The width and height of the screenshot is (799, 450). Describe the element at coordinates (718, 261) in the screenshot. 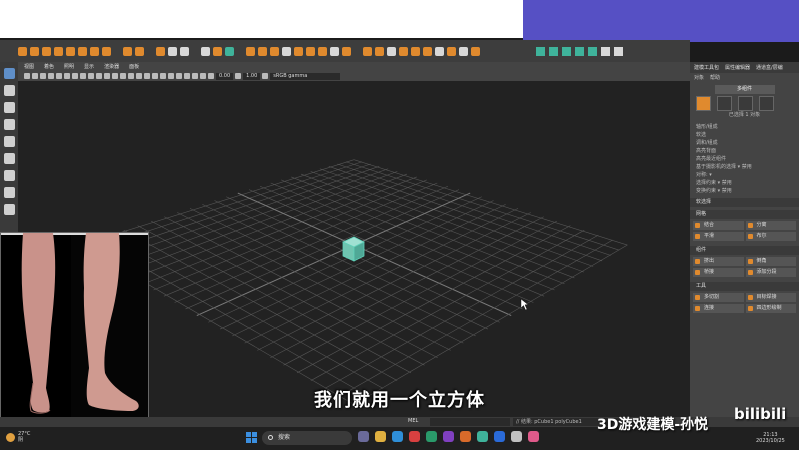

I see `comp-extrude-button: 挤出` at that location.